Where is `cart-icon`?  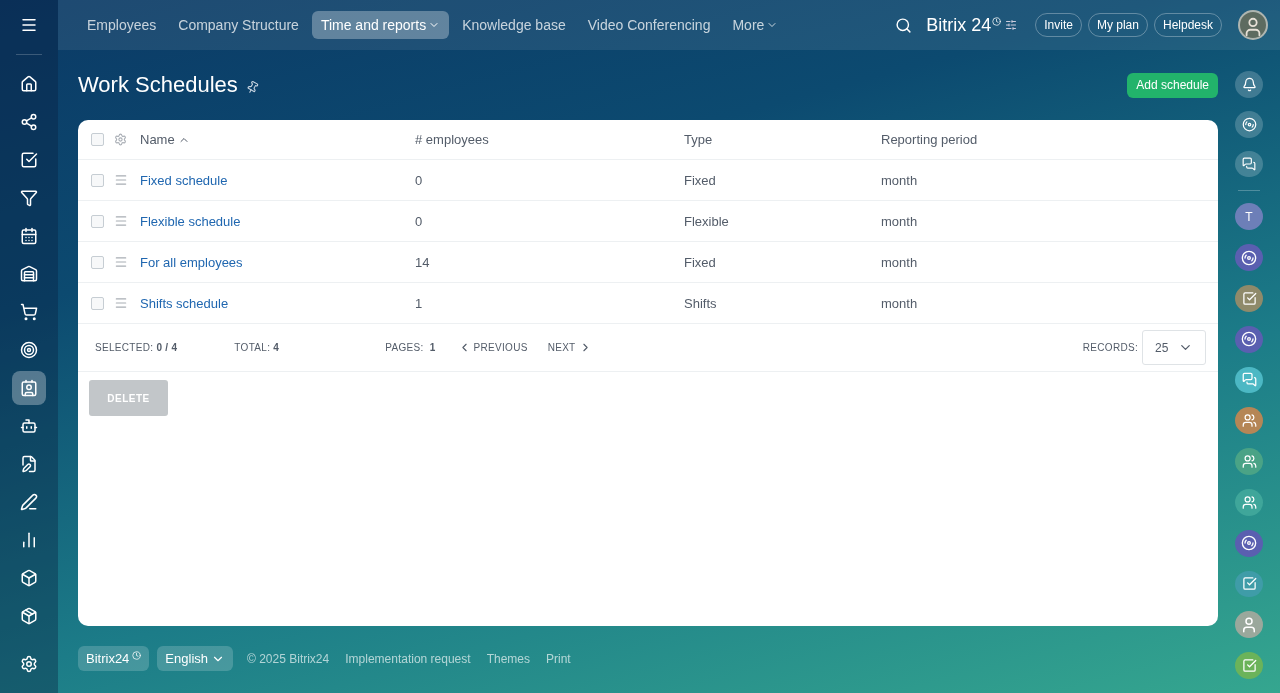 cart-icon is located at coordinates (29, 312).